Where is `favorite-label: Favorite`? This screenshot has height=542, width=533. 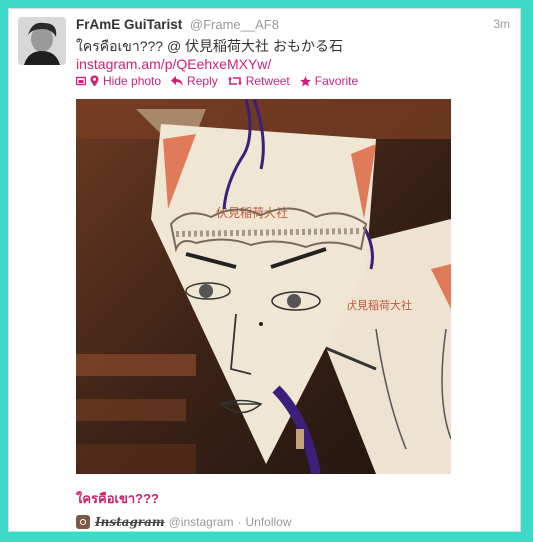 favorite-label: Favorite is located at coordinates (336, 81).